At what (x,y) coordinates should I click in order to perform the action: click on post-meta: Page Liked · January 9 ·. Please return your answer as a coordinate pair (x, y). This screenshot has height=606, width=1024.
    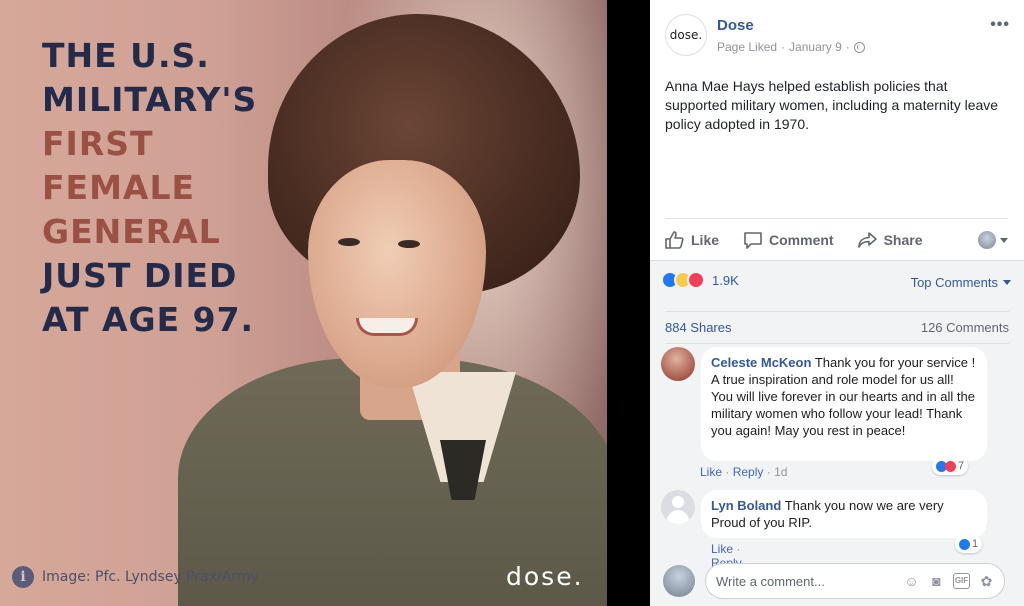
    Looking at the image, I should click on (791, 47).